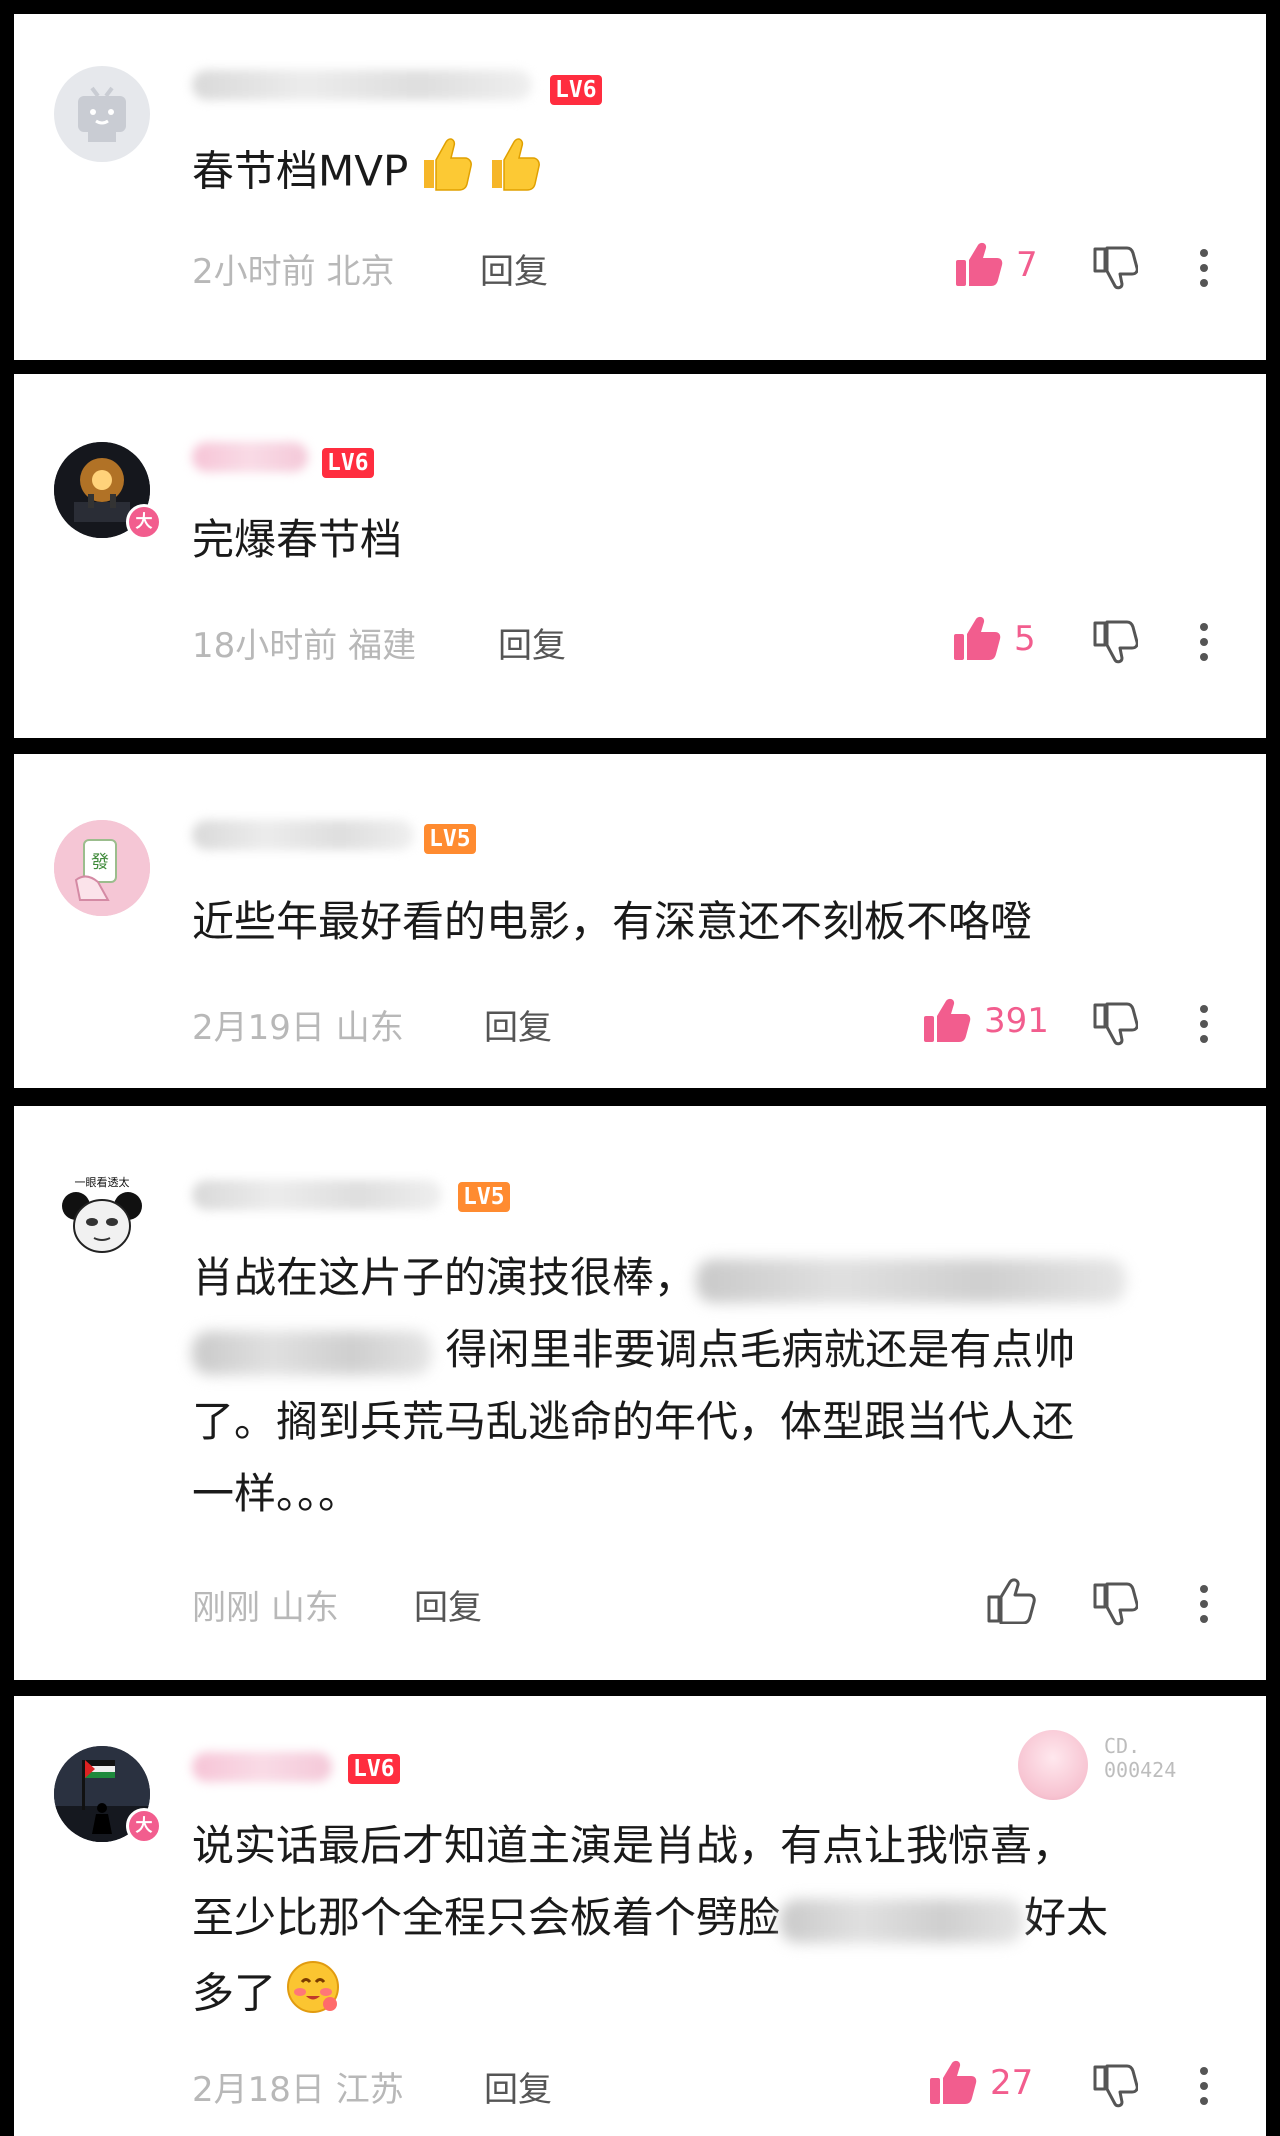 The image size is (1280, 2136). What do you see at coordinates (293, 272) in the screenshot?
I see `comment-meta: 2小时前 北京` at bounding box center [293, 272].